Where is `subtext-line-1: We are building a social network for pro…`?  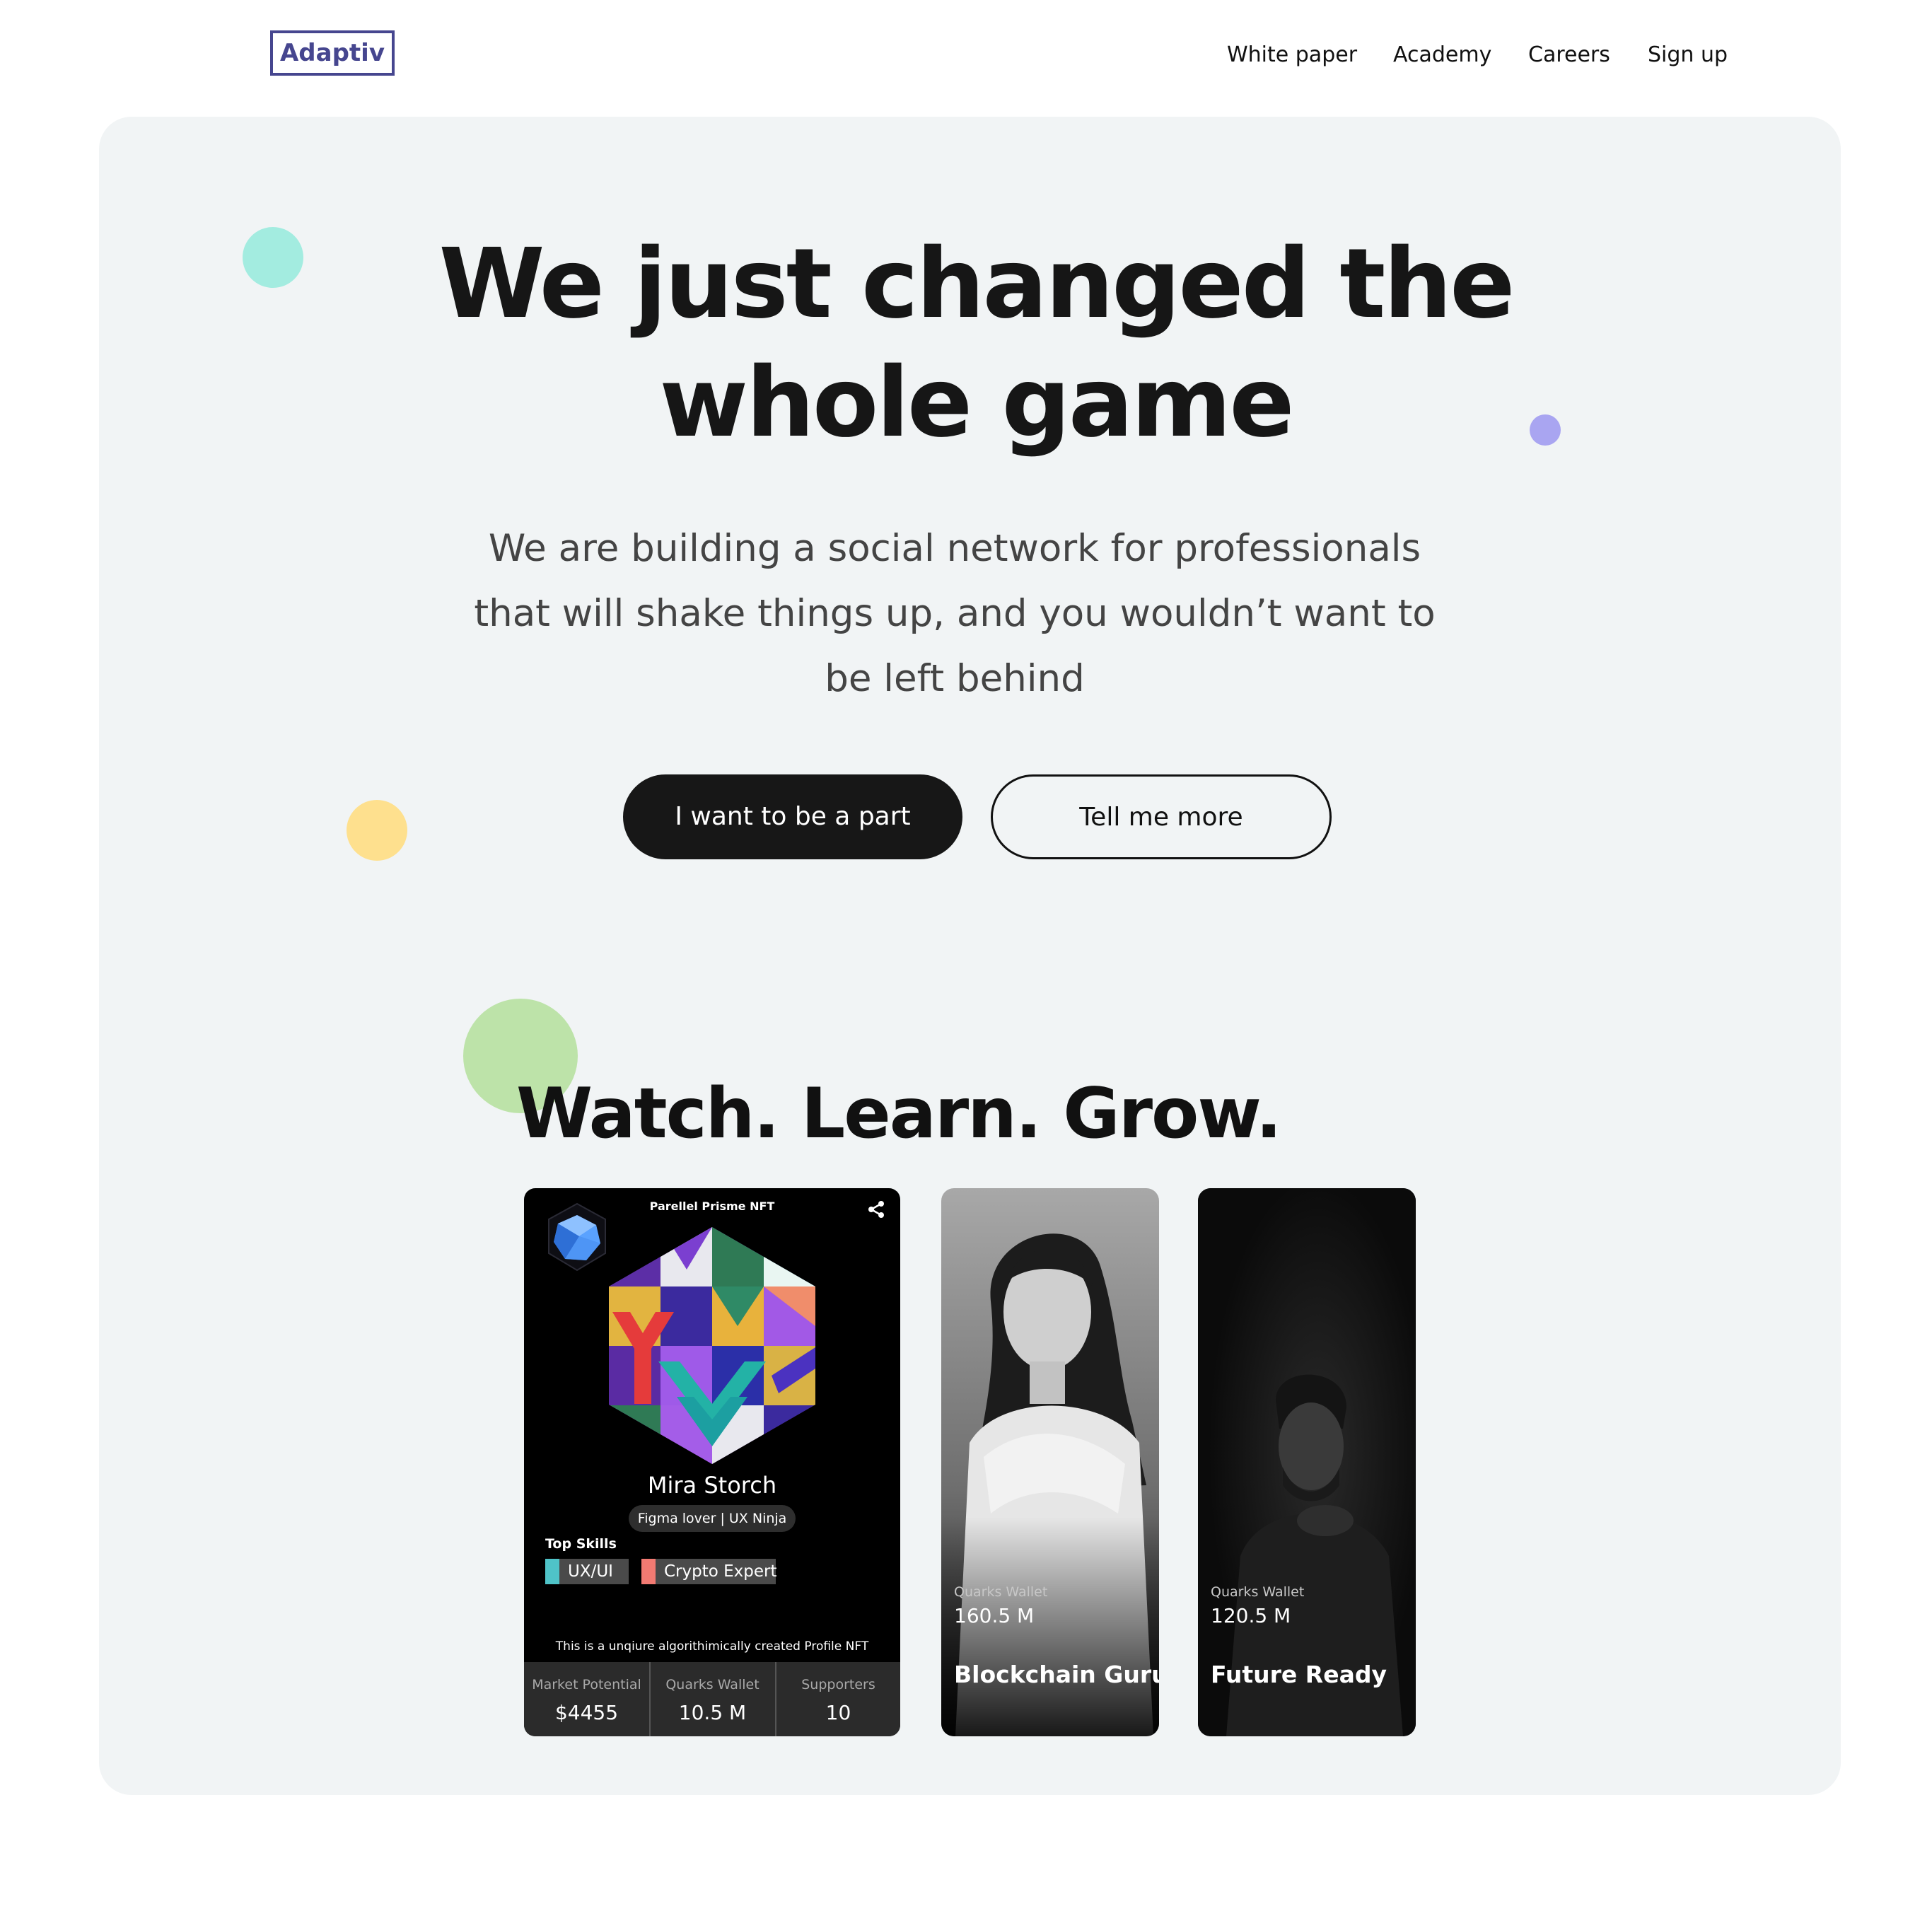
subtext-line-1: We are building a social network for pro… is located at coordinates (954, 548).